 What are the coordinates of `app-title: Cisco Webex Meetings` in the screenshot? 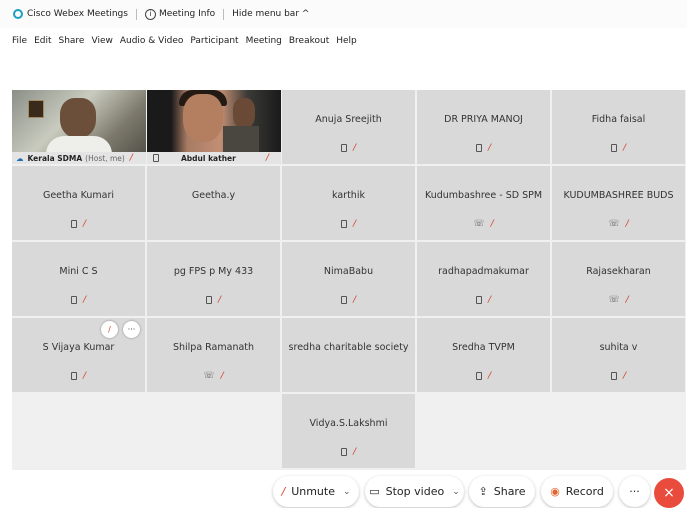 It's located at (77, 14).